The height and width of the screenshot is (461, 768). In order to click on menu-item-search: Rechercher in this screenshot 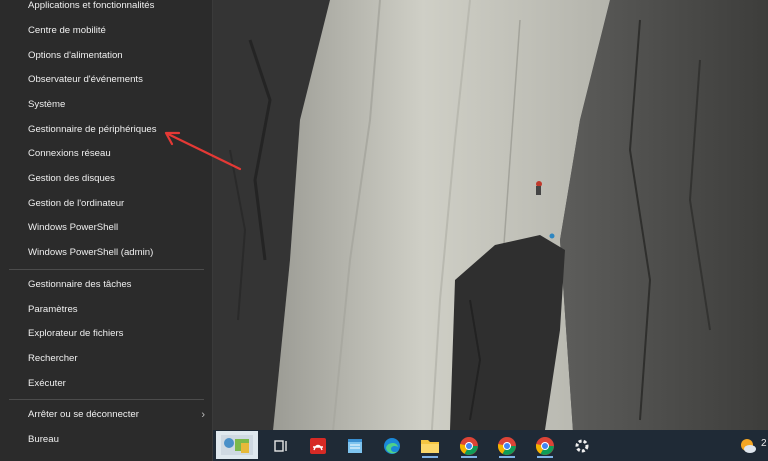, I will do `click(106, 359)`.